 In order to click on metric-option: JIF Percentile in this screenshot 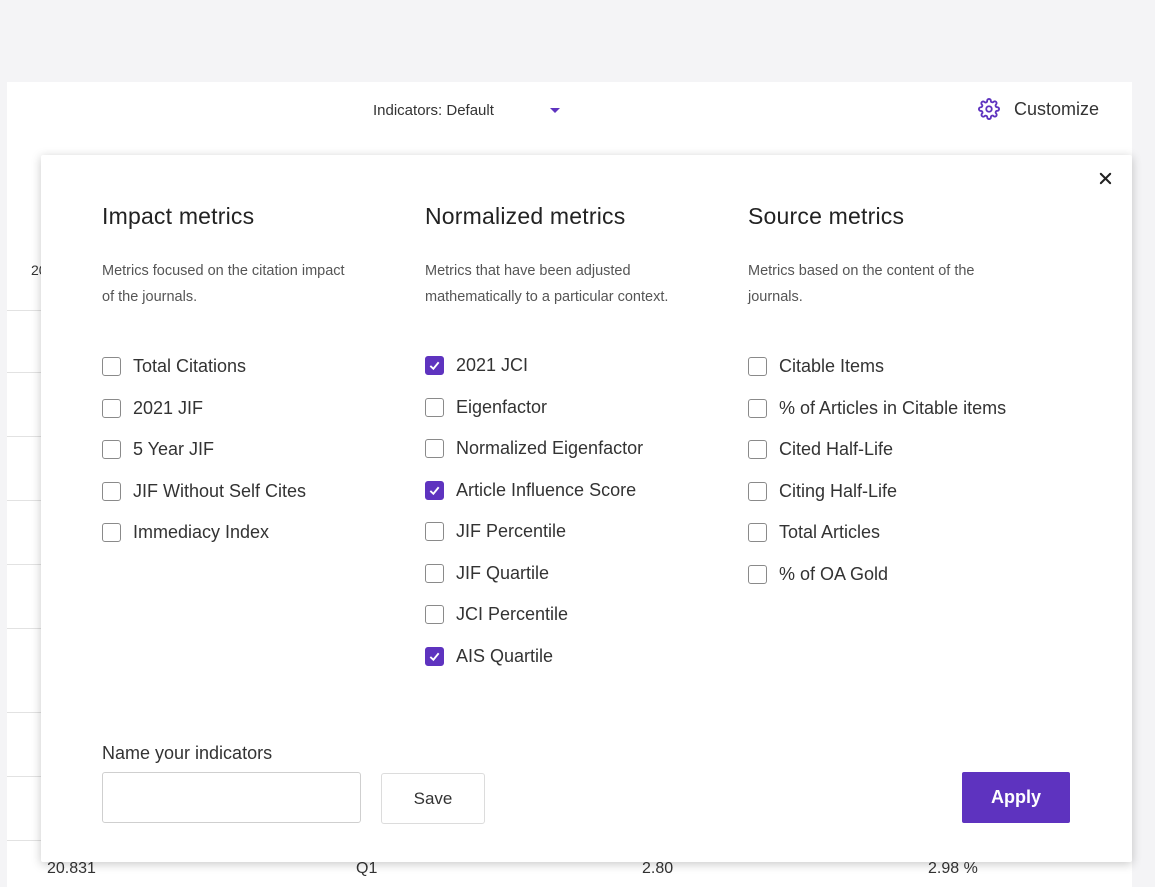, I will do `click(575, 532)`.